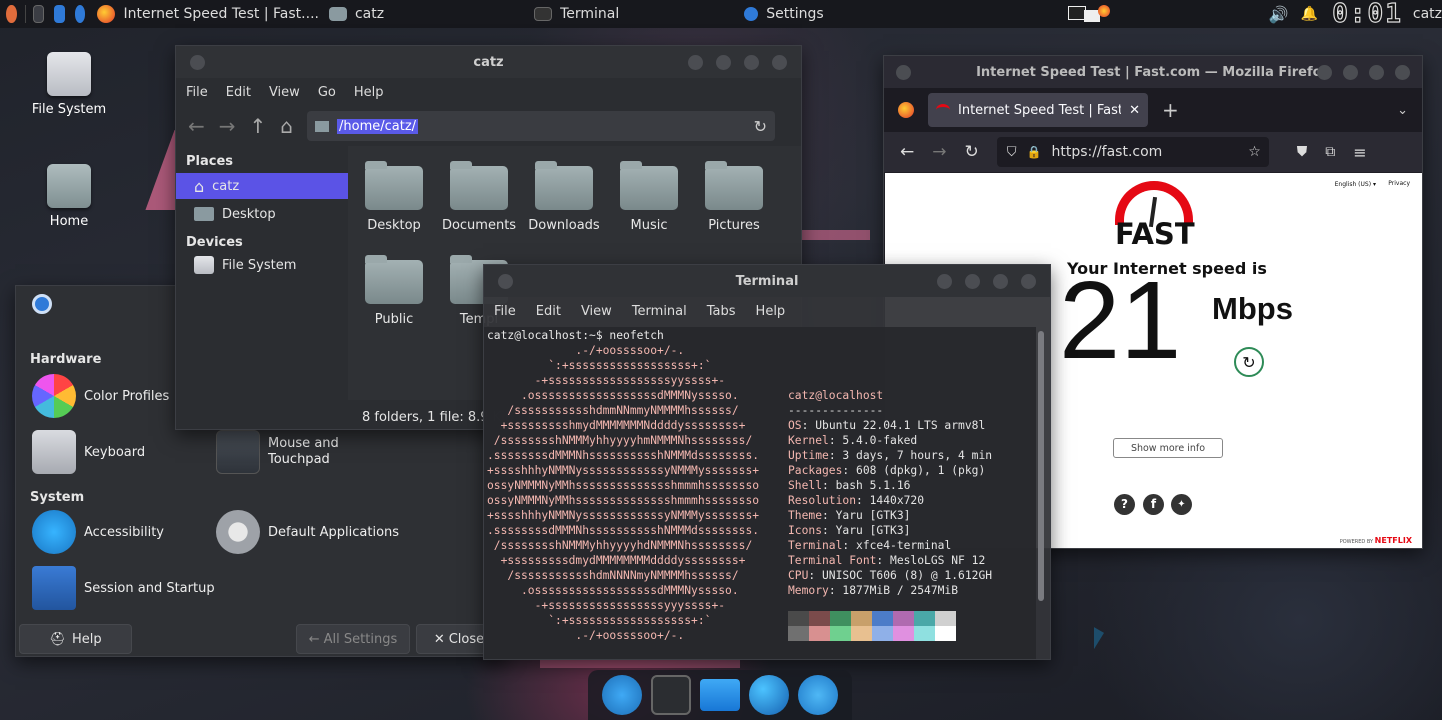 This screenshot has width=1442, height=720. I want to click on task-settings: Settings, so click(784, 14).